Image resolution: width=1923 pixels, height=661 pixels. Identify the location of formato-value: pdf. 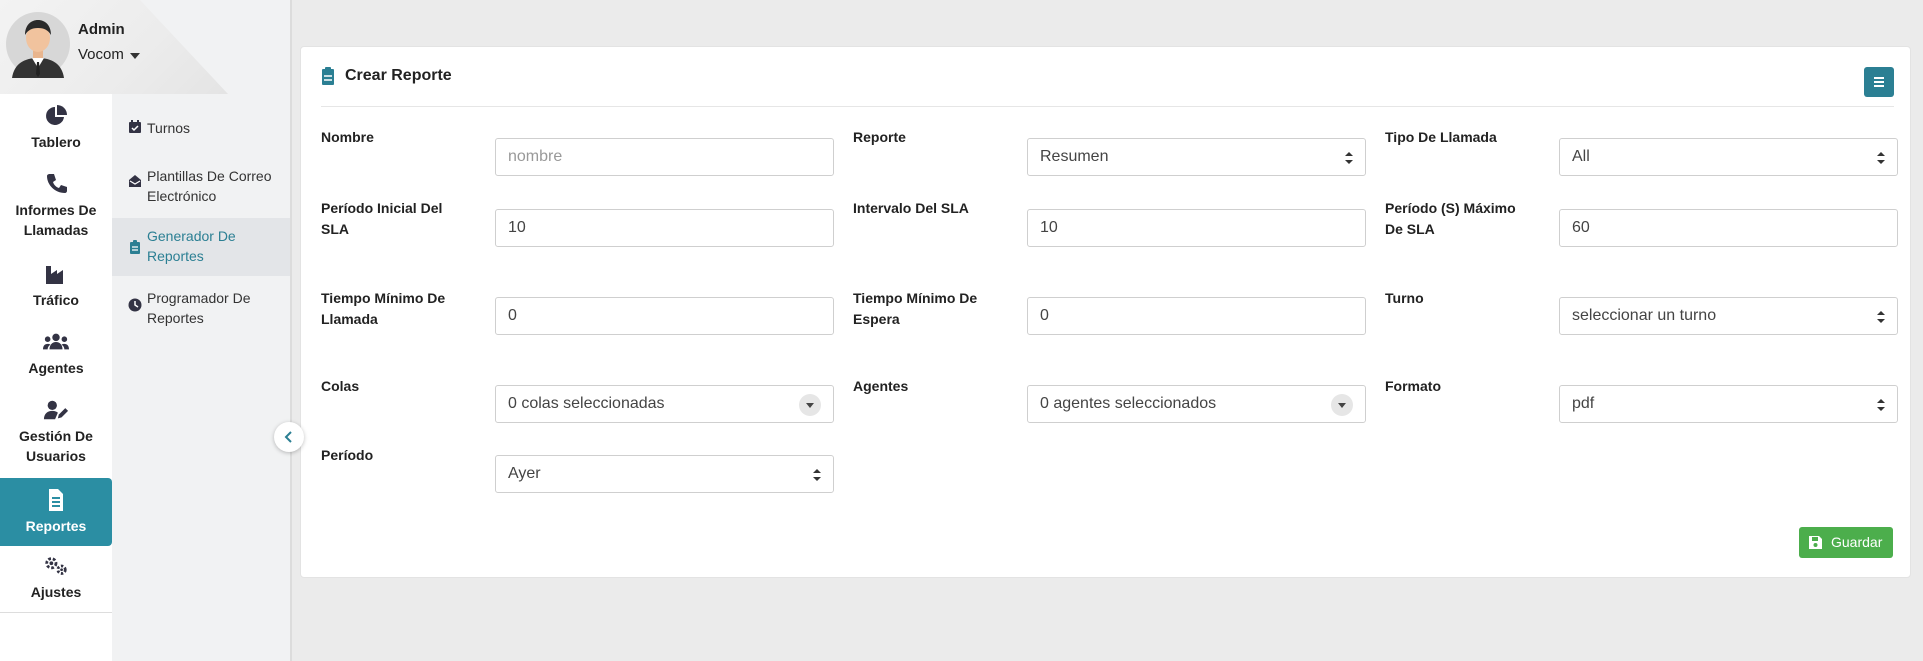
(1583, 403).